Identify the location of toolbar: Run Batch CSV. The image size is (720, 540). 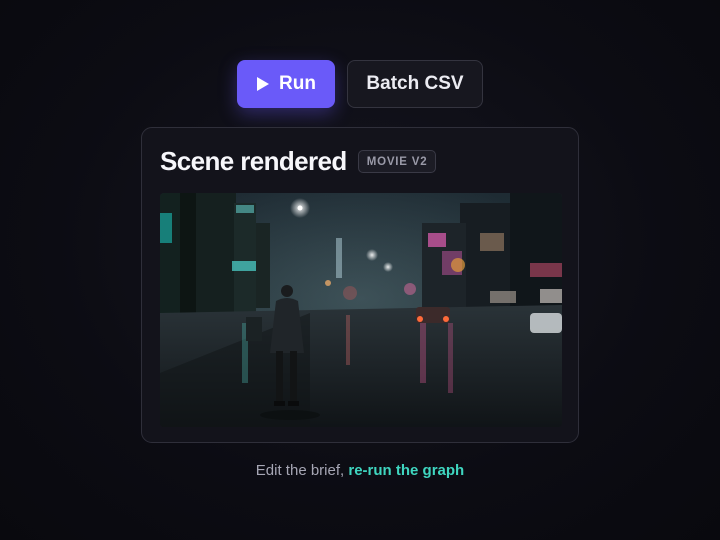
(360, 84).